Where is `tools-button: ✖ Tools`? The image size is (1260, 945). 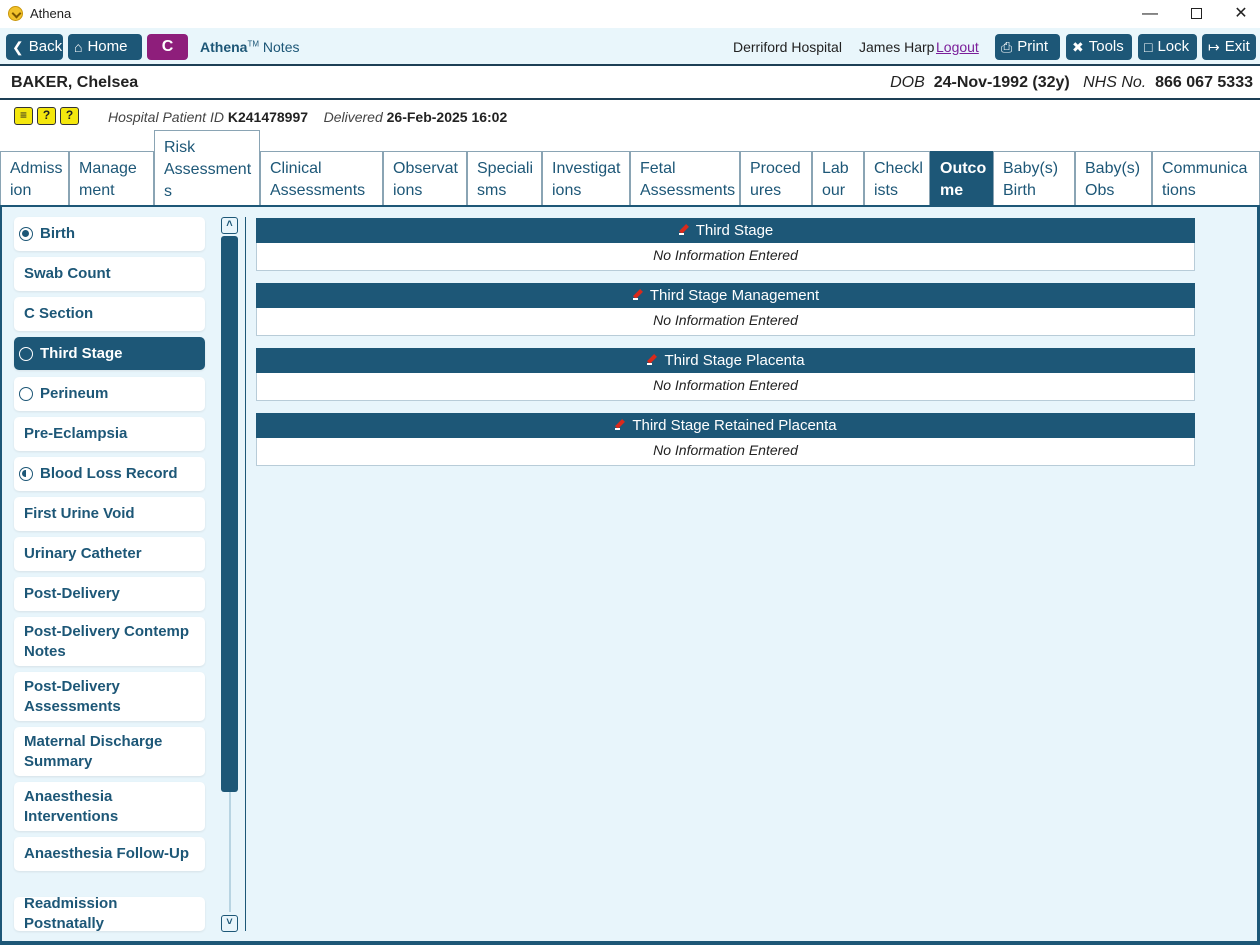 tools-button: ✖ Tools is located at coordinates (1099, 47).